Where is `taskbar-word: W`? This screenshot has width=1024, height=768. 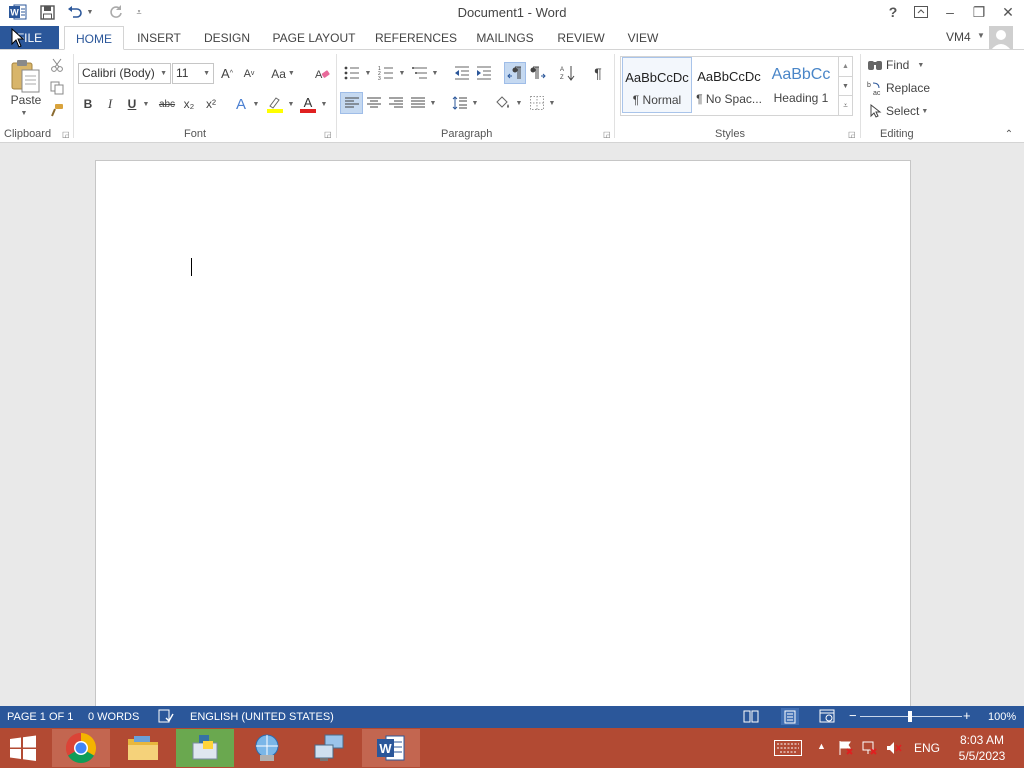
taskbar-word: W is located at coordinates (391, 748).